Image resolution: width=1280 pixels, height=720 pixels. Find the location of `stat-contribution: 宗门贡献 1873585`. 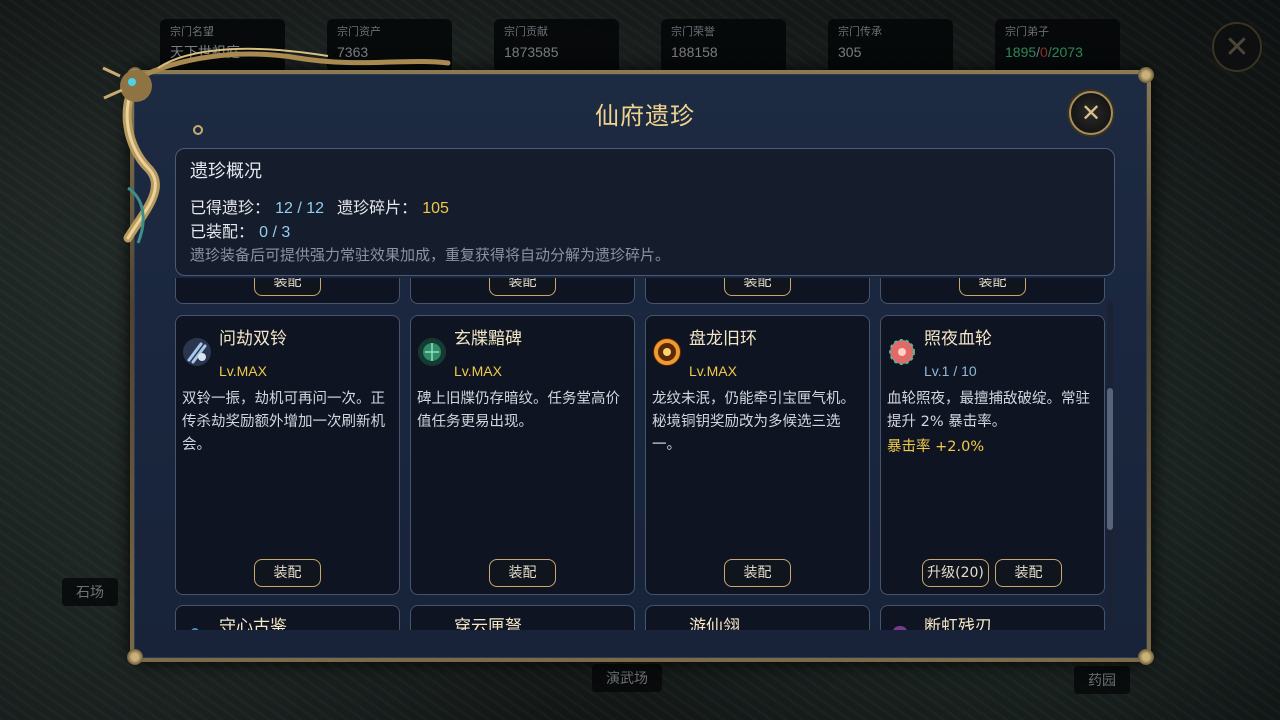

stat-contribution: 宗门贡献 1873585 is located at coordinates (556, 46).